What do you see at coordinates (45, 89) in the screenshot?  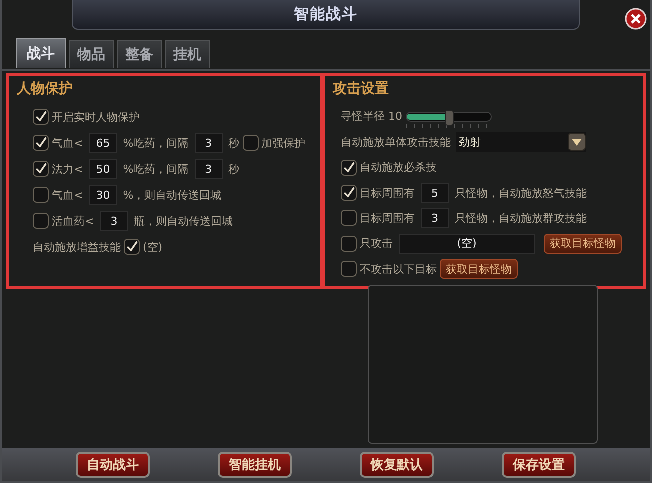 I see `section-heading: 人物保护` at bounding box center [45, 89].